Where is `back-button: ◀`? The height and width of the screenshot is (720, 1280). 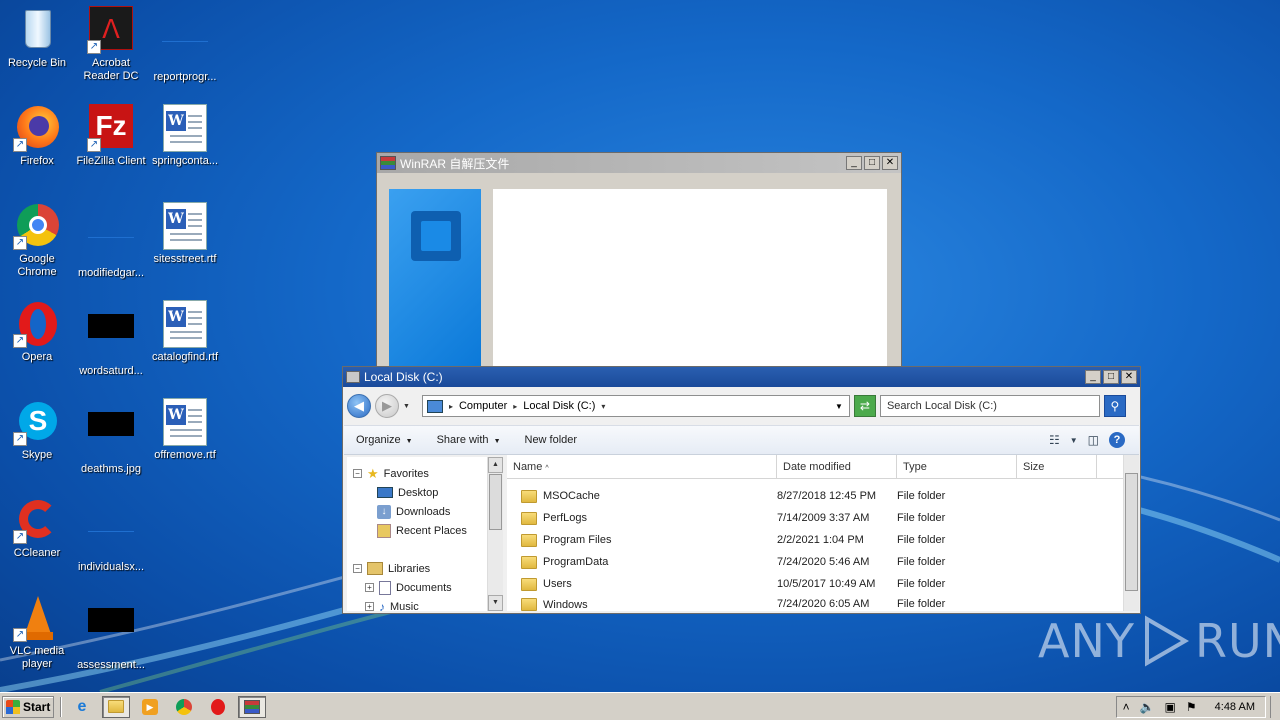
back-button: ◀ is located at coordinates (359, 406).